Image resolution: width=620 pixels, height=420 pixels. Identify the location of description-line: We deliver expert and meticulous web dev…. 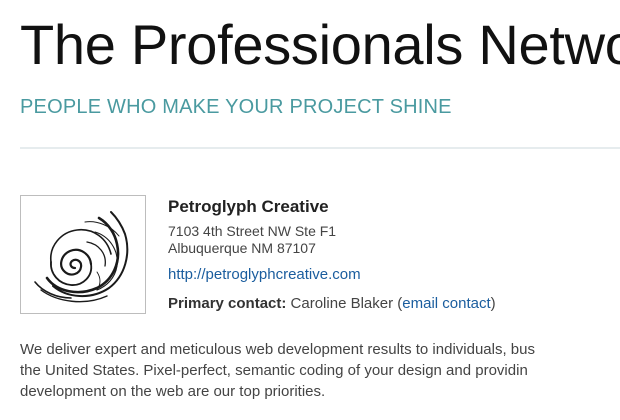
(277, 349).